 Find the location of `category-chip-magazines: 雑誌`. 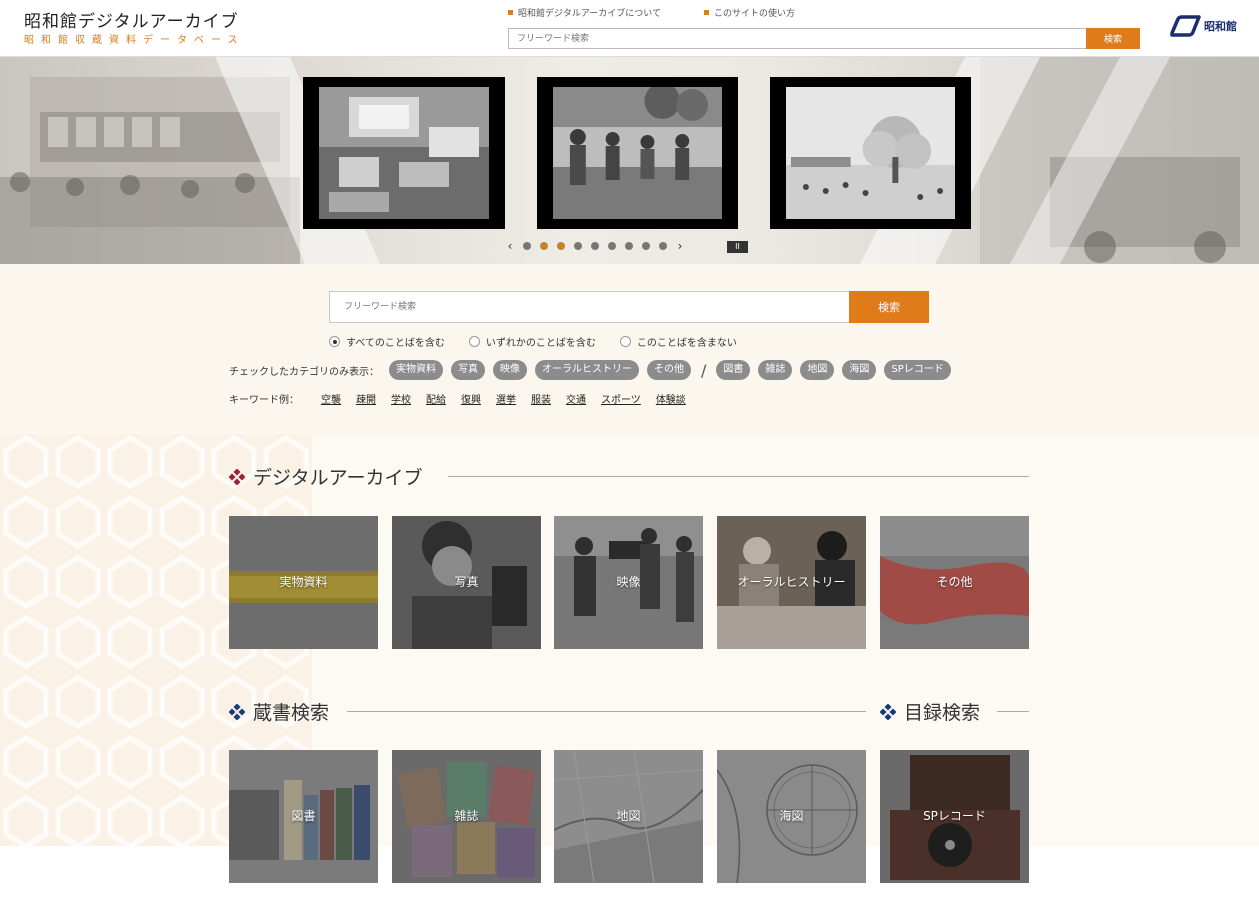

category-chip-magazines: 雑誌 is located at coordinates (775, 370).